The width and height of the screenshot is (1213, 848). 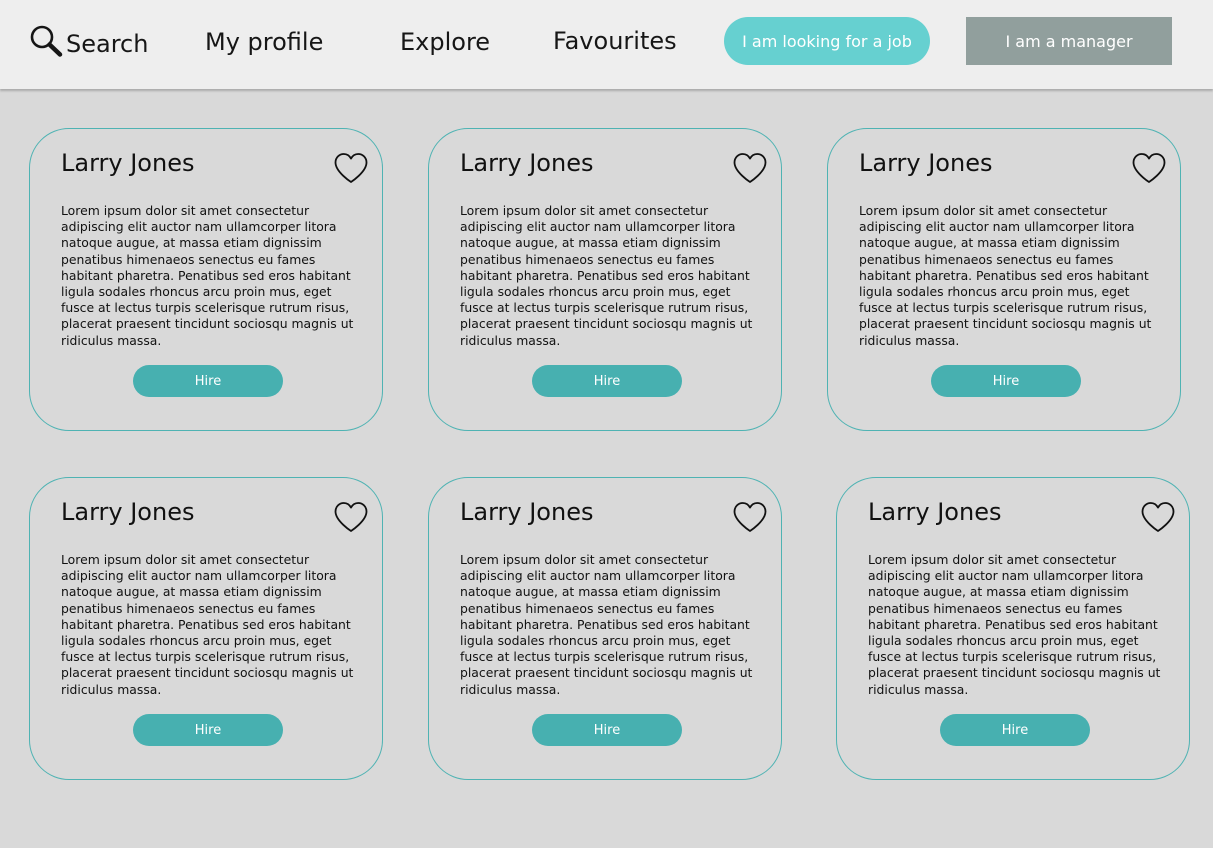 What do you see at coordinates (107, 44) in the screenshot?
I see `search-label: Search` at bounding box center [107, 44].